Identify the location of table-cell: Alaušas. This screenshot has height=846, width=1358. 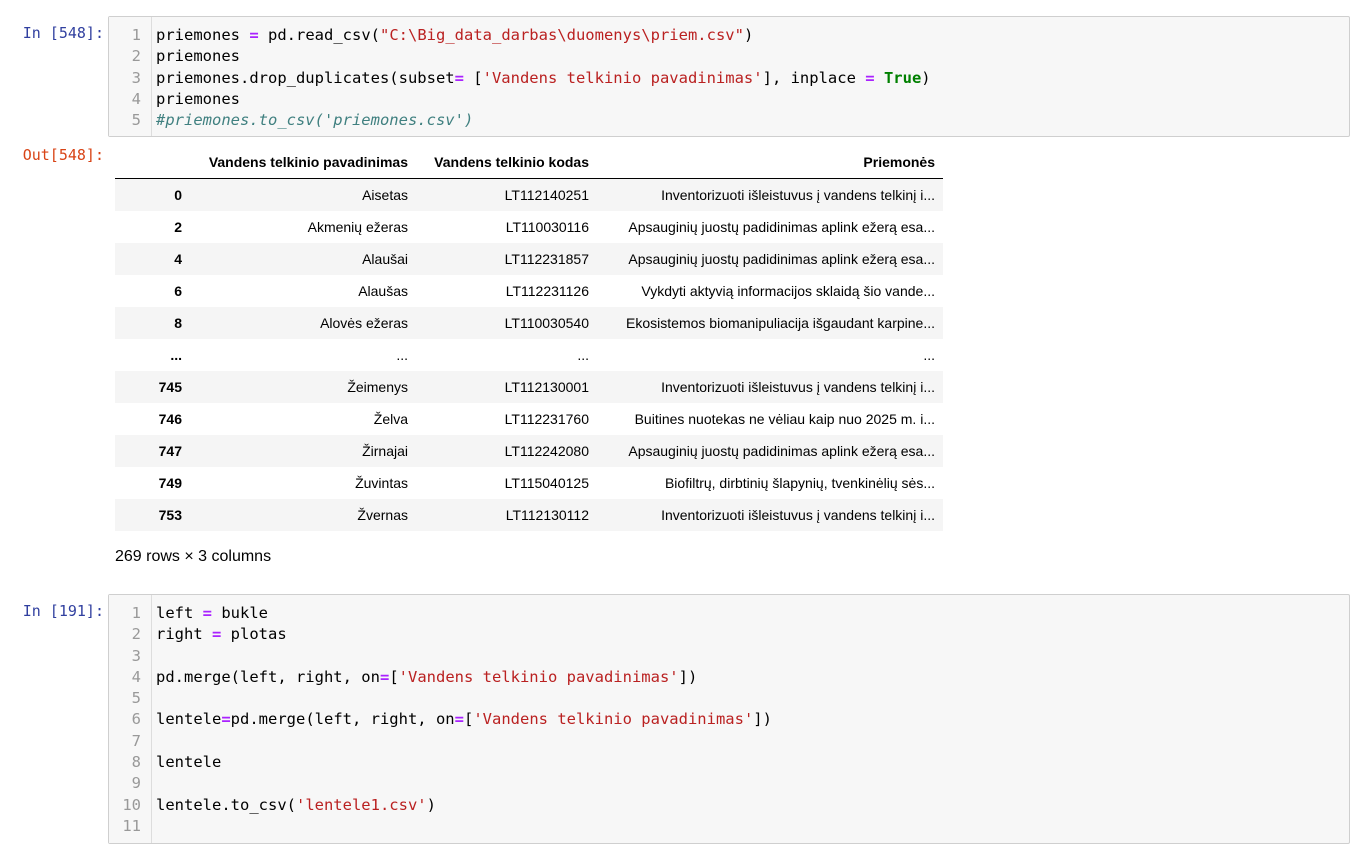
(383, 291).